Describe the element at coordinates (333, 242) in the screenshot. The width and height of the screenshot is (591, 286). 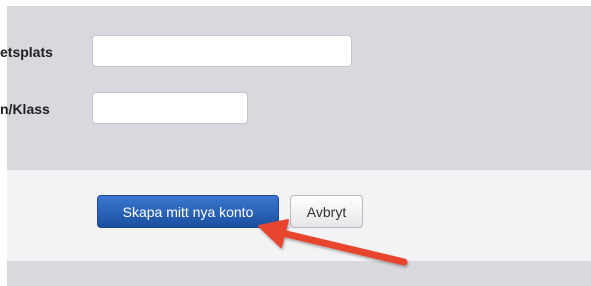
I see `arrow-pointer-icon` at that location.